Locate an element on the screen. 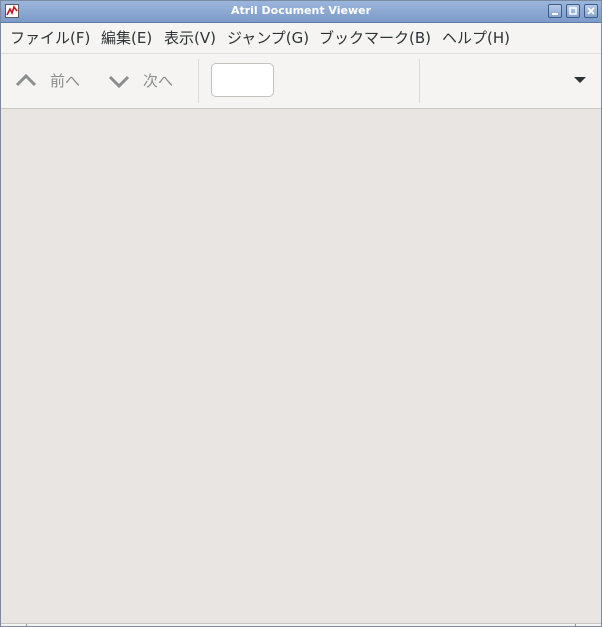 The width and height of the screenshot is (602, 627). maximize-button is located at coordinates (573, 11).